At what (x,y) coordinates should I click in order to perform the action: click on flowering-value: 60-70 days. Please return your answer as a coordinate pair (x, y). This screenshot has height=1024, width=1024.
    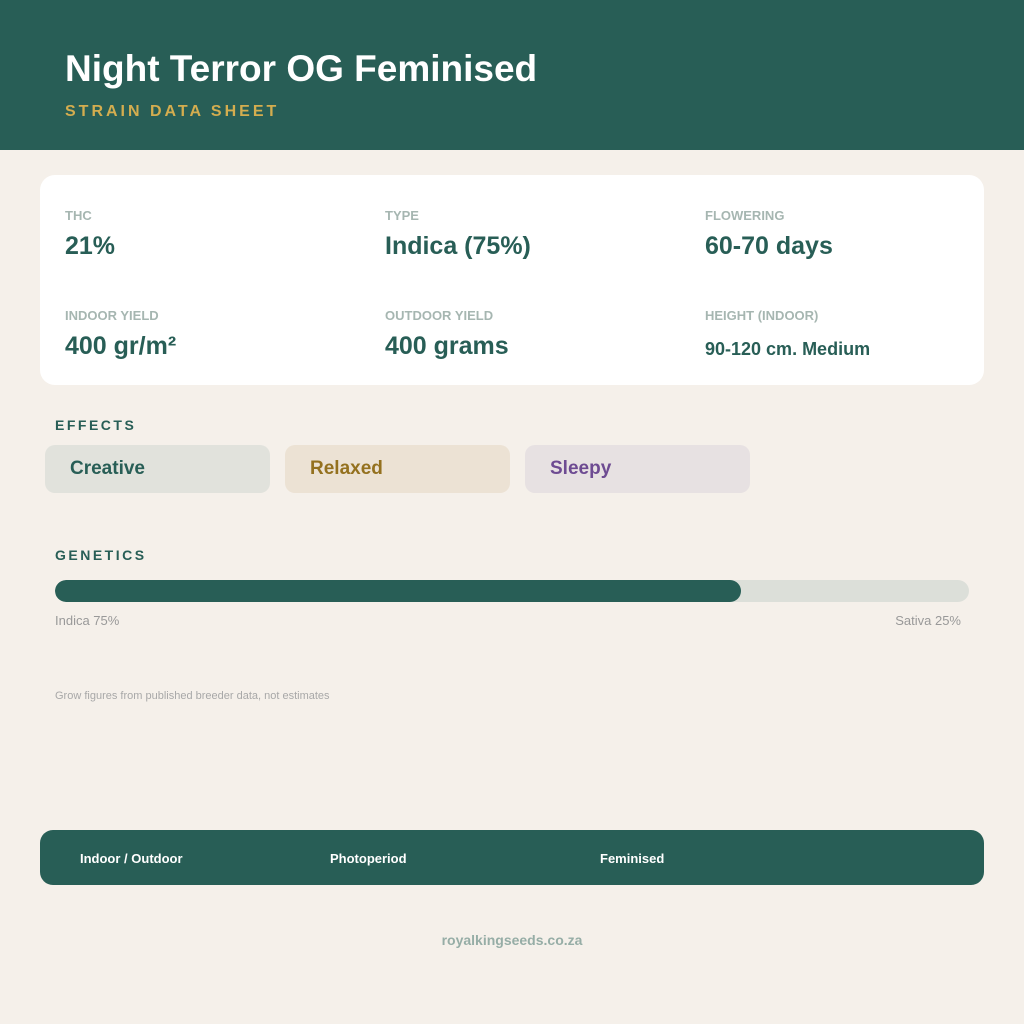
    Looking at the image, I should click on (769, 246).